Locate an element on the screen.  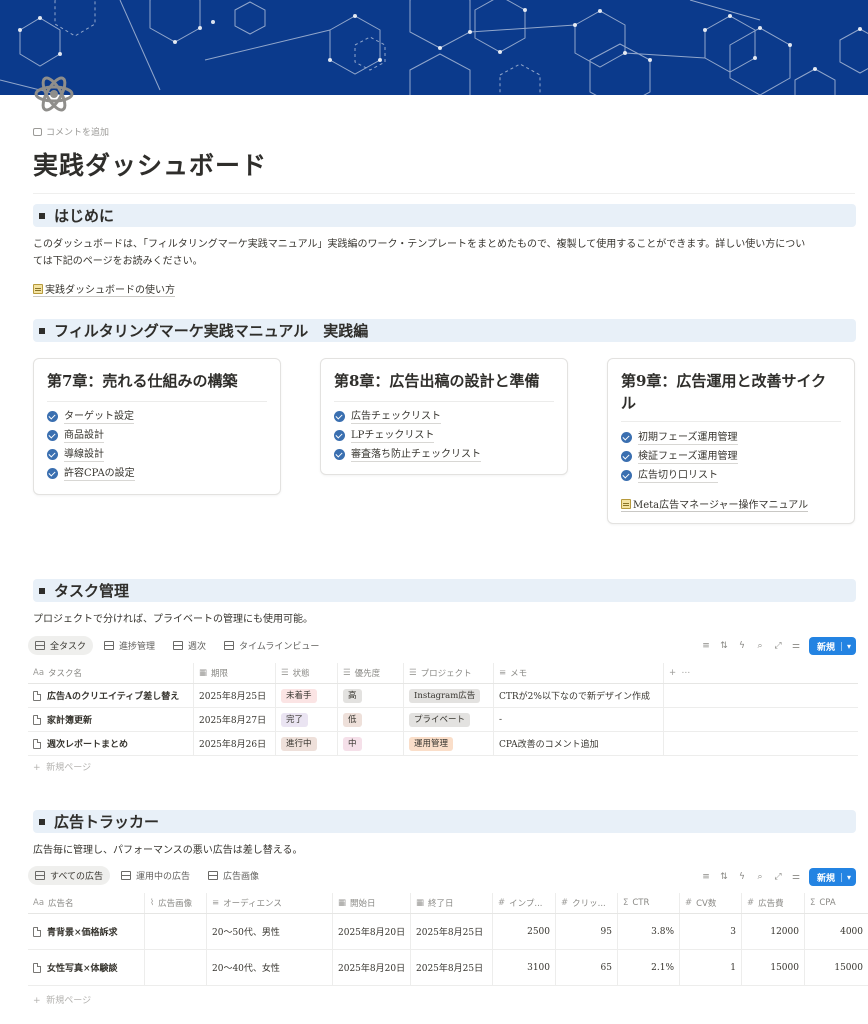
list-item: 初期フェーズ運用管理 is located at coordinates (679, 437).